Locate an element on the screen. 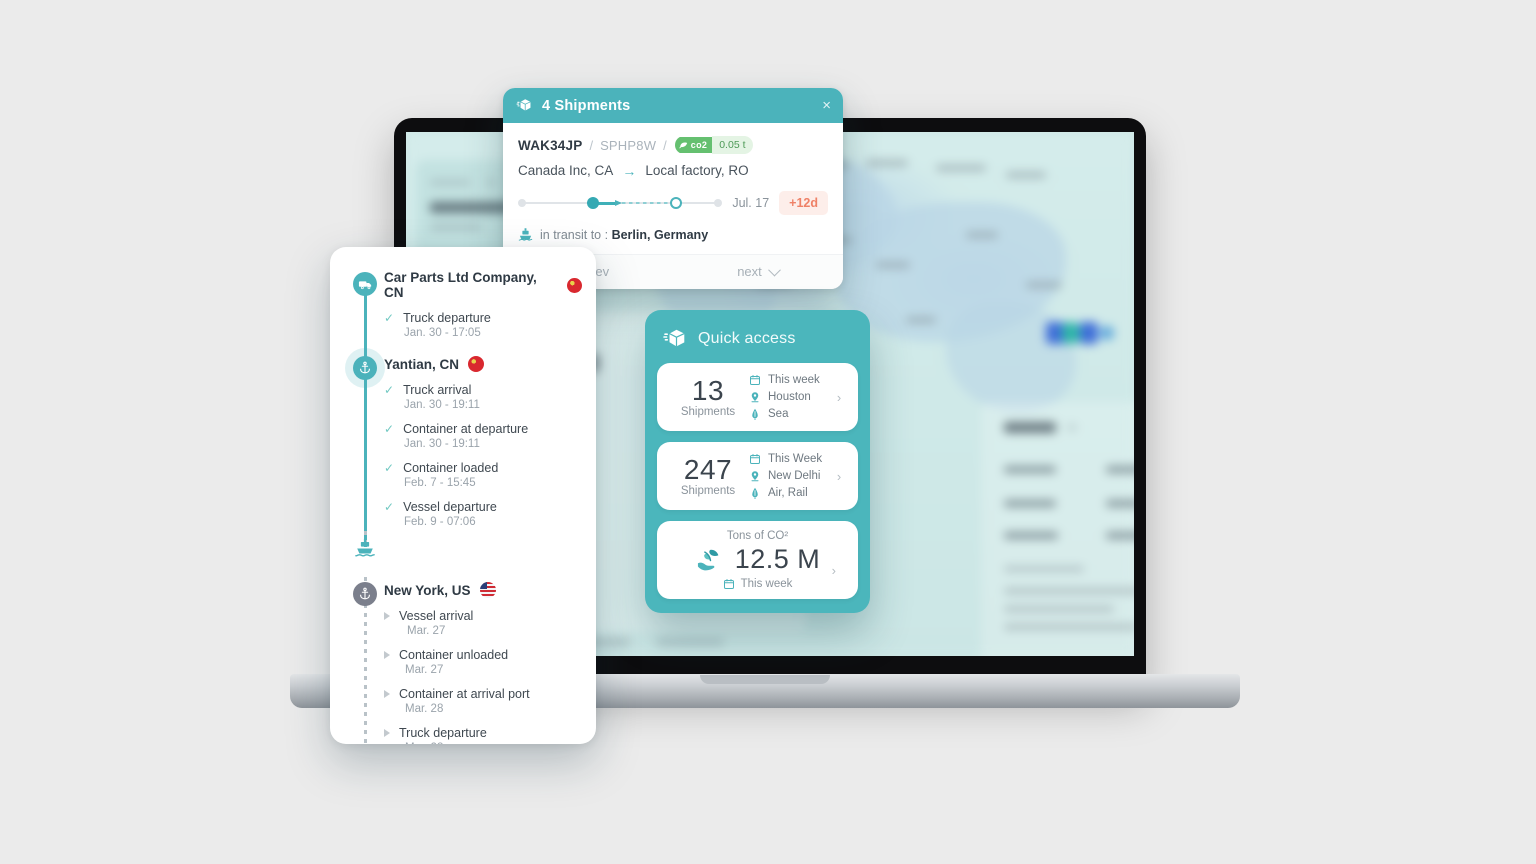  co2-label: co2 is located at coordinates (699, 145).